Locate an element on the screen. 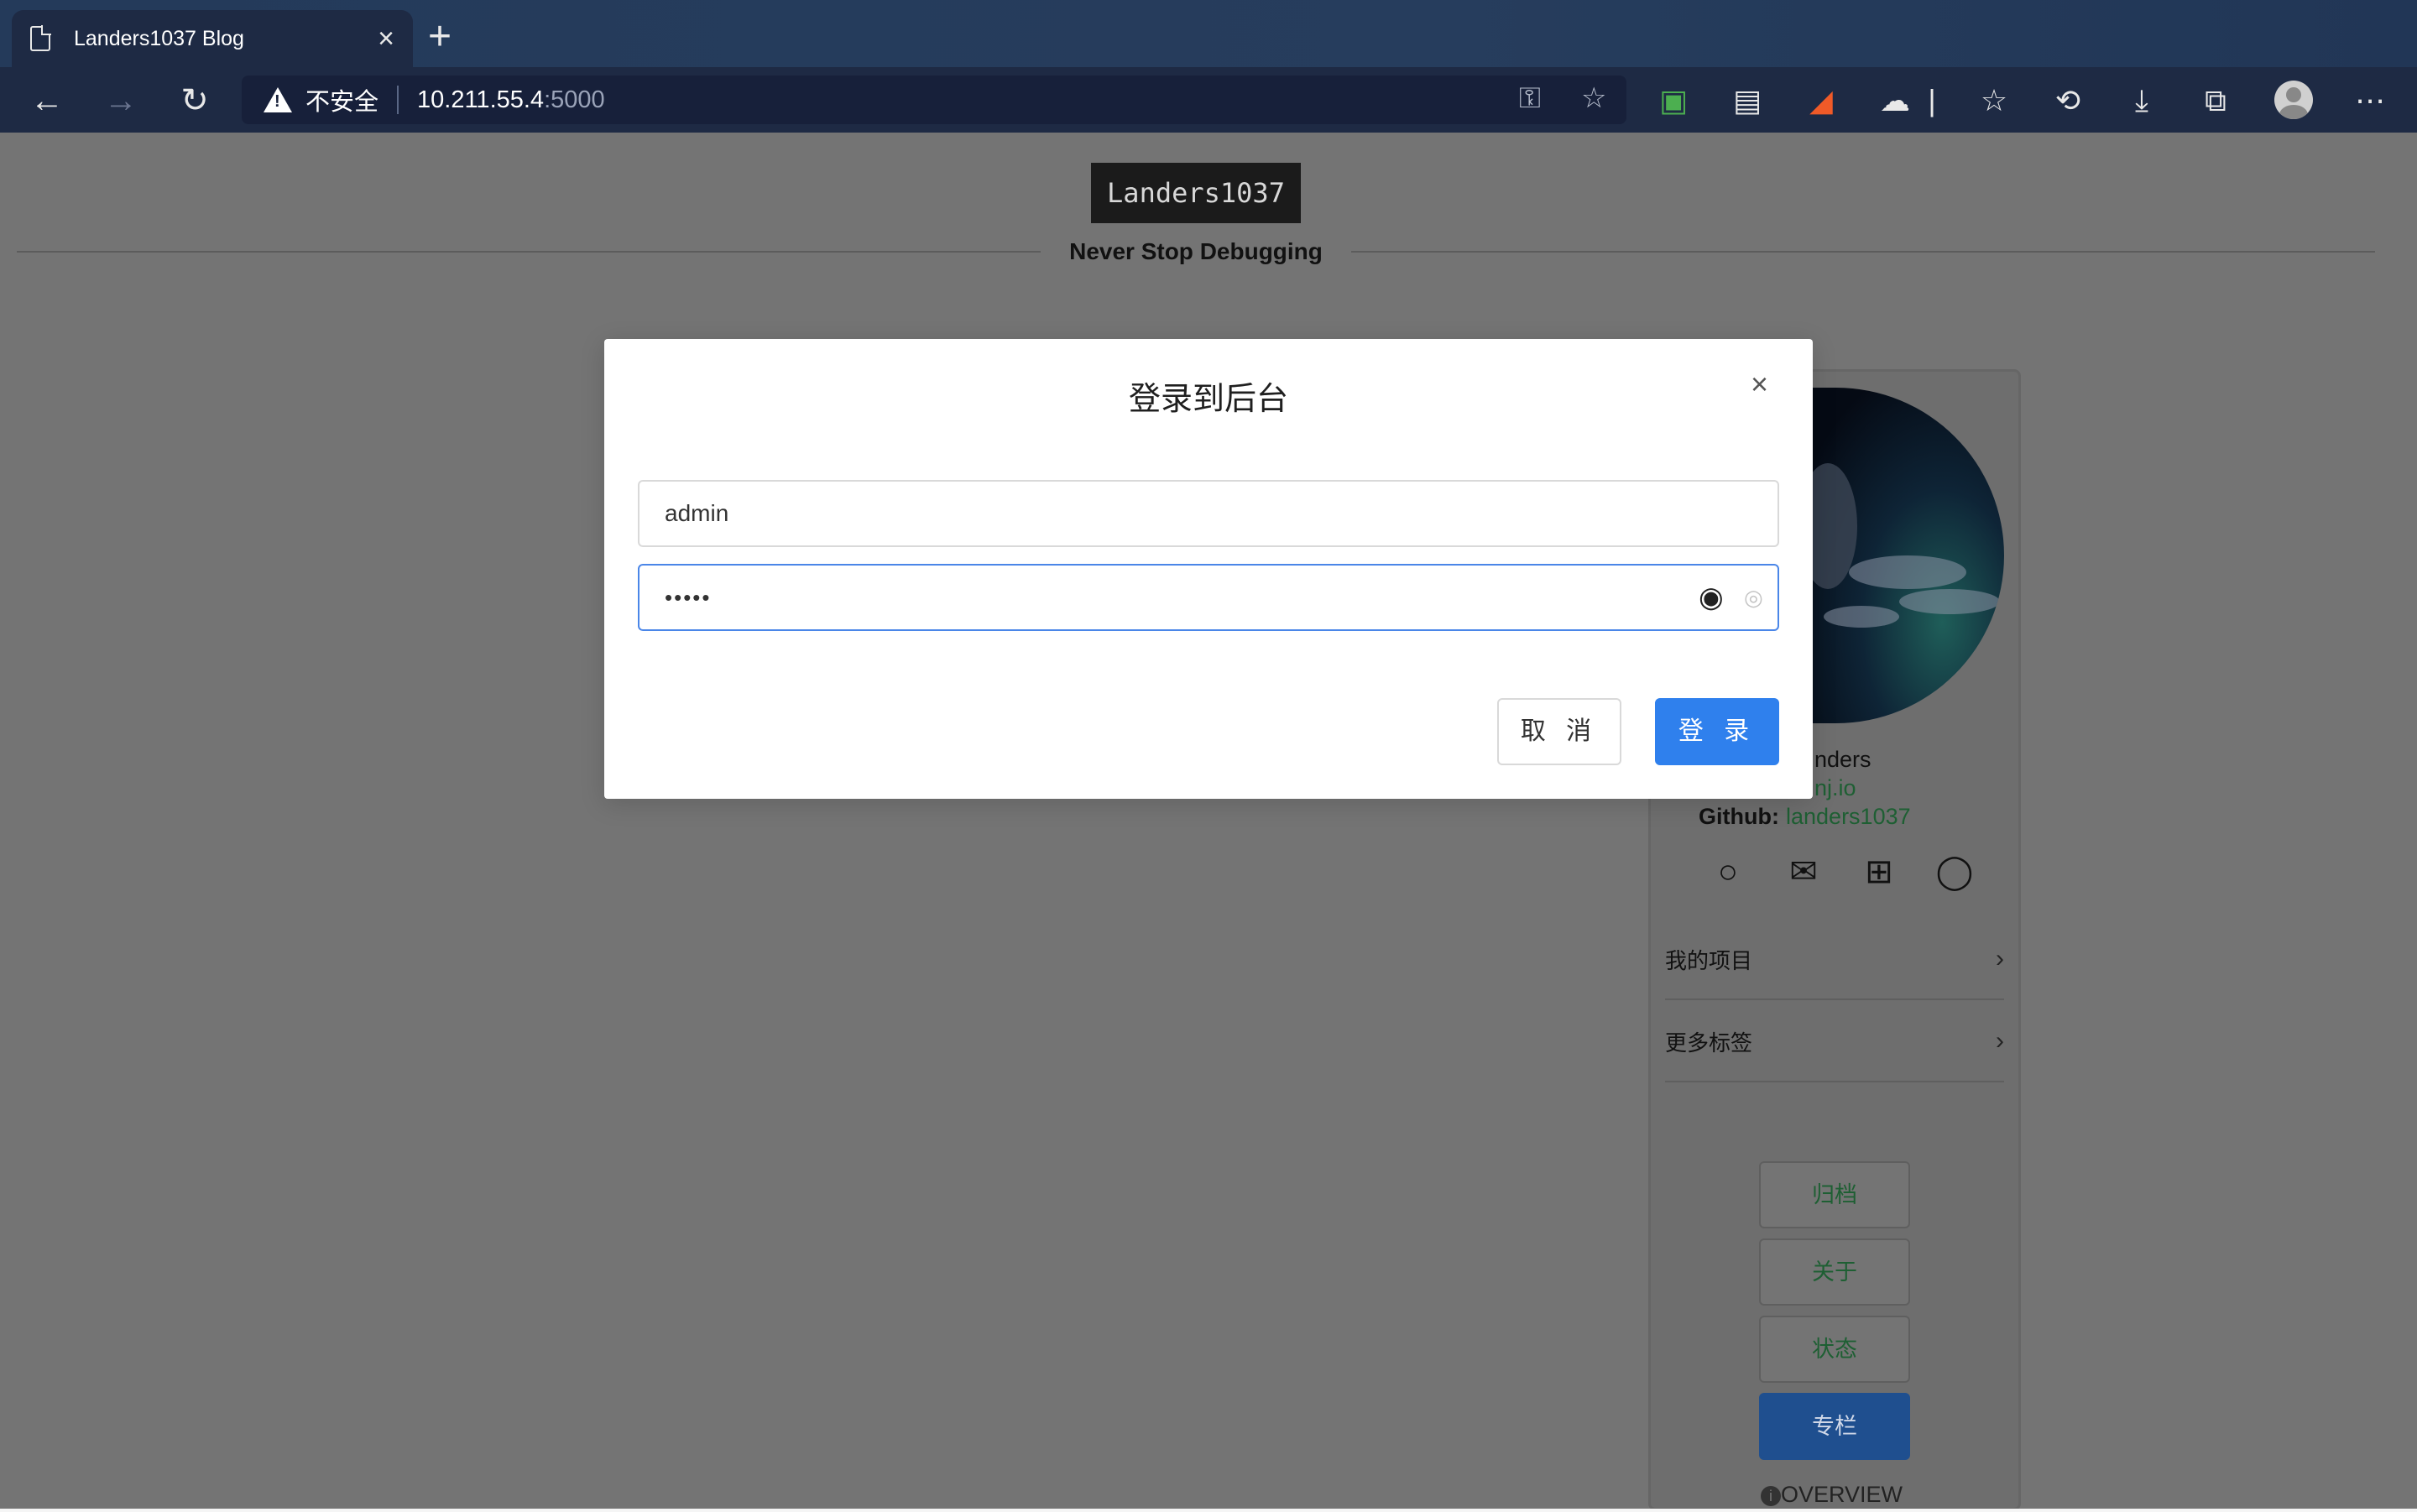 The width and height of the screenshot is (2417, 1512). column-button: 专栏 is located at coordinates (1834, 1427).